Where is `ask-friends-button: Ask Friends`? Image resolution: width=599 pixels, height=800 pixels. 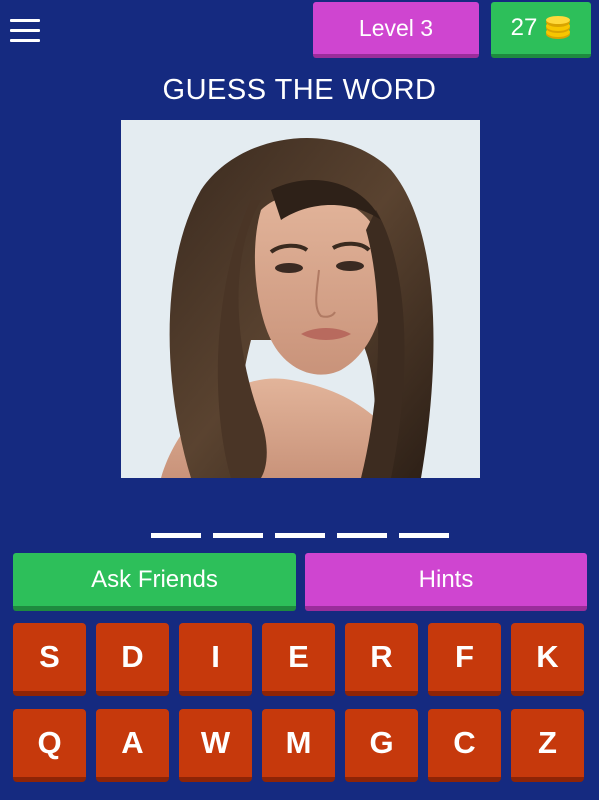 ask-friends-button: Ask Friends is located at coordinates (154, 582).